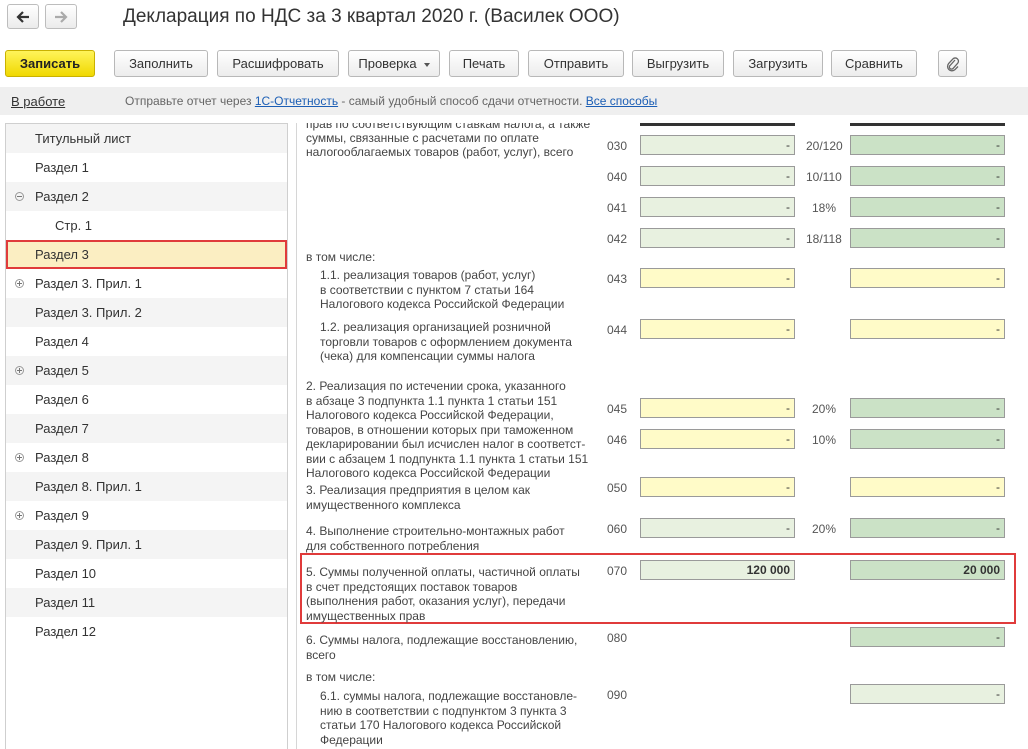 Image resolution: width=1028 pixels, height=749 pixels. I want to click on fill-button: Заполнить, so click(161, 63).